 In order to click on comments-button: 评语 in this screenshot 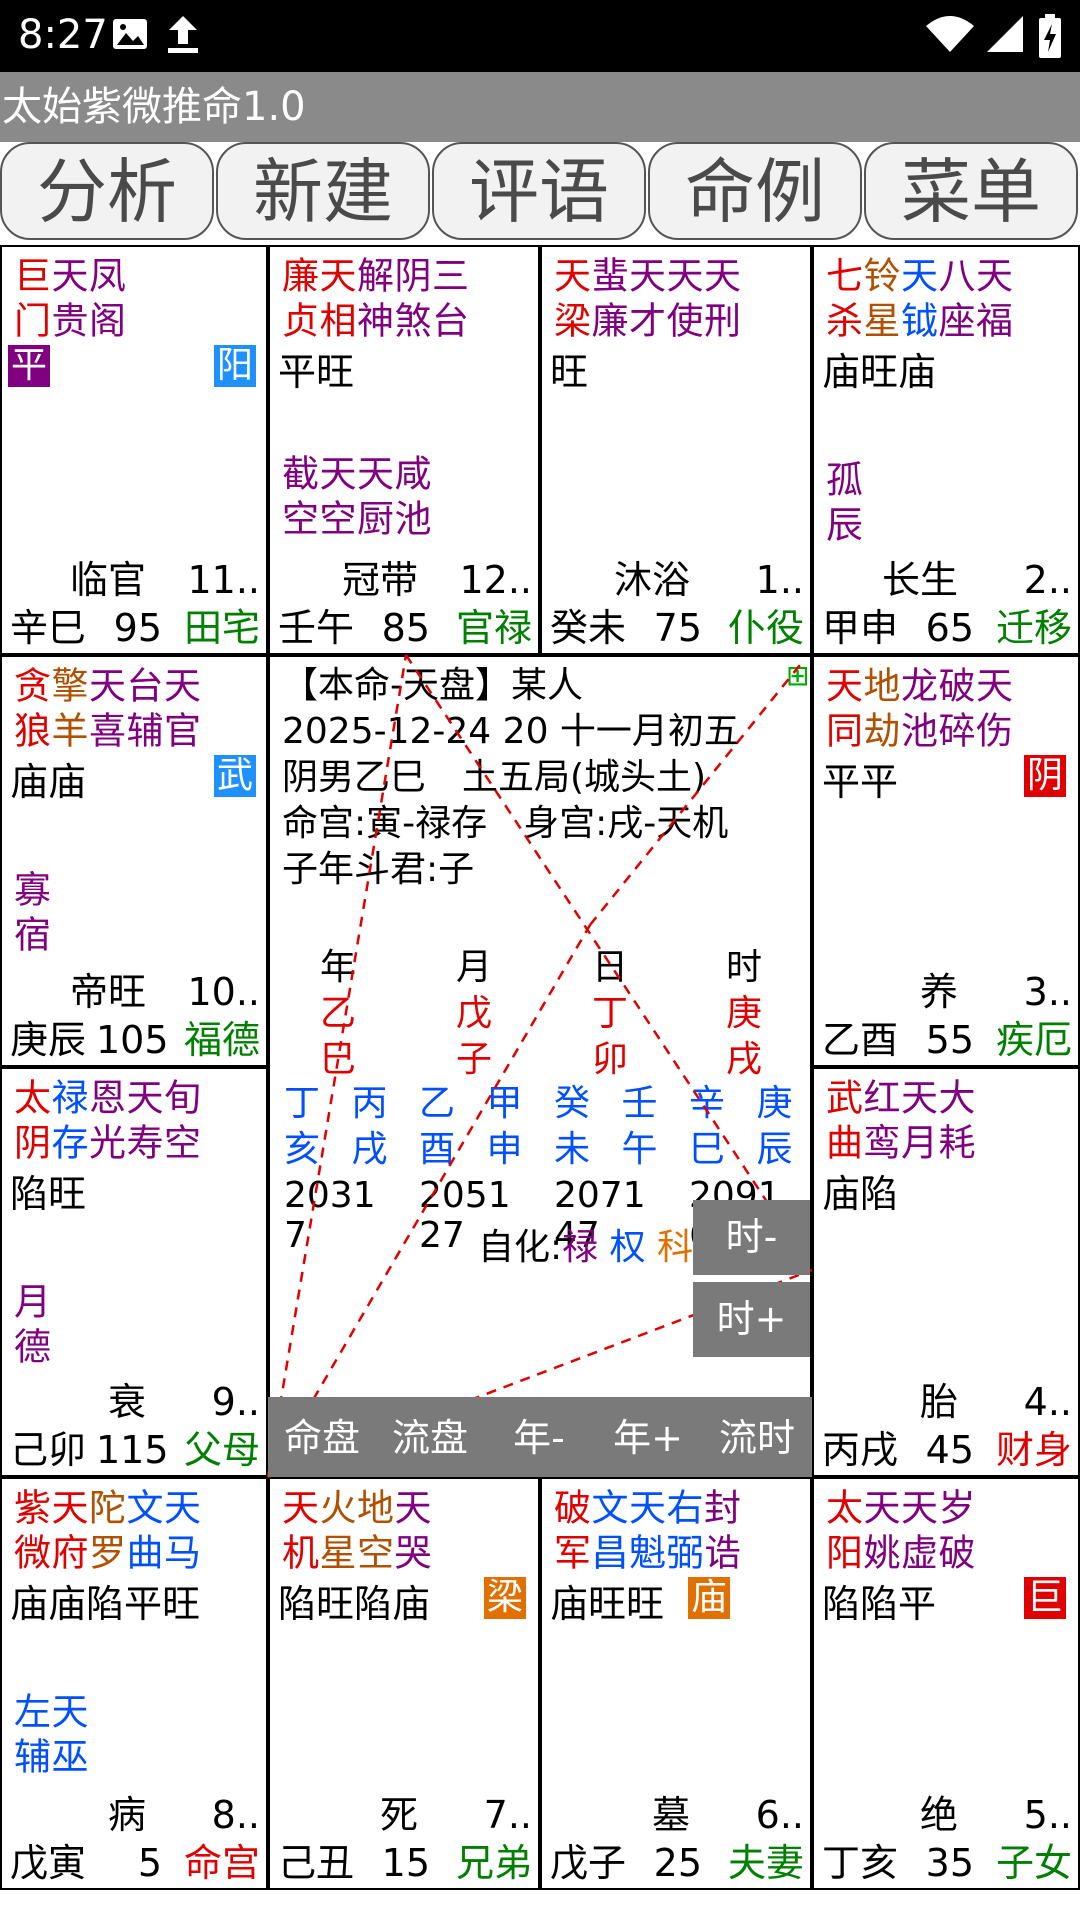, I will do `click(539, 191)`.